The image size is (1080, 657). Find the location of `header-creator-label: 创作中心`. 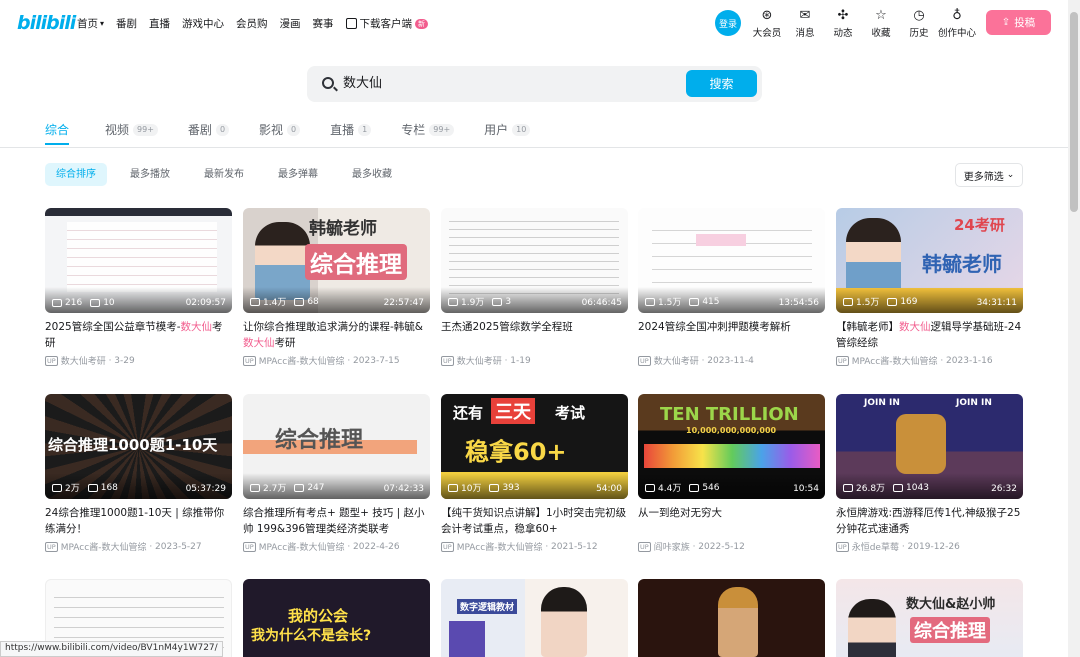

header-creator-label: 创作中心 is located at coordinates (957, 33).